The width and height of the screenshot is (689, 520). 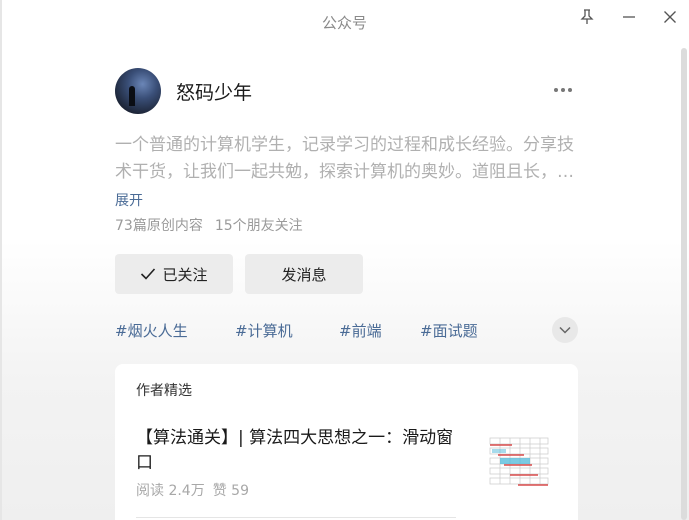 I want to click on pin-icon, so click(x=587, y=16).